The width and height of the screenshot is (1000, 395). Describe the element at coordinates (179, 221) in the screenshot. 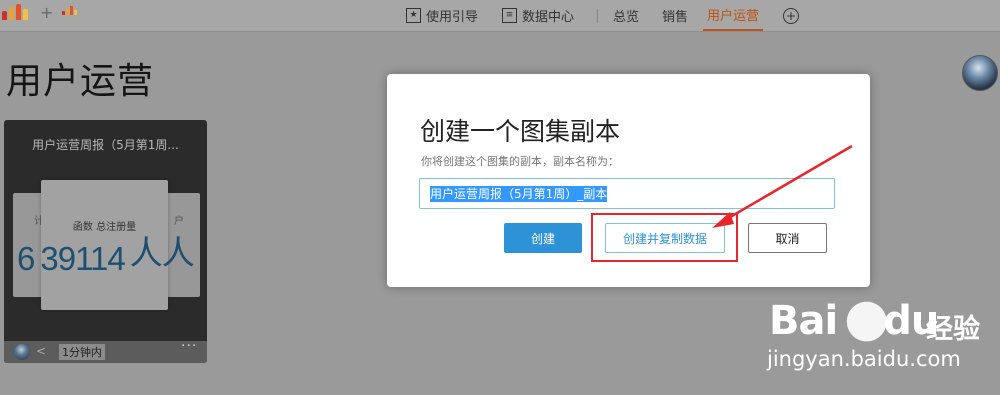

I see `widget-side-label-right: 户` at that location.